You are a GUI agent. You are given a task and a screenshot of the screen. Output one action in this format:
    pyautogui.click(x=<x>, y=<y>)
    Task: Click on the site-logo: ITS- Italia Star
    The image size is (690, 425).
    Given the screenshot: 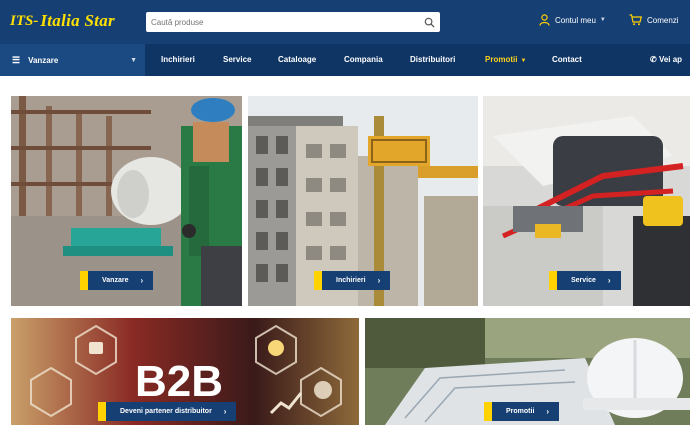 What is the action you would take?
    pyautogui.click(x=62, y=21)
    